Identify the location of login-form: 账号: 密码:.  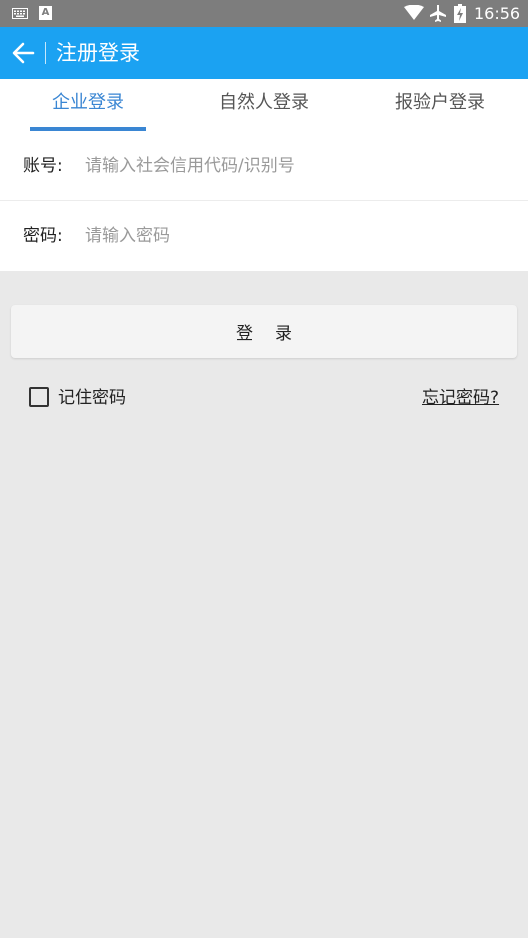
(264, 201).